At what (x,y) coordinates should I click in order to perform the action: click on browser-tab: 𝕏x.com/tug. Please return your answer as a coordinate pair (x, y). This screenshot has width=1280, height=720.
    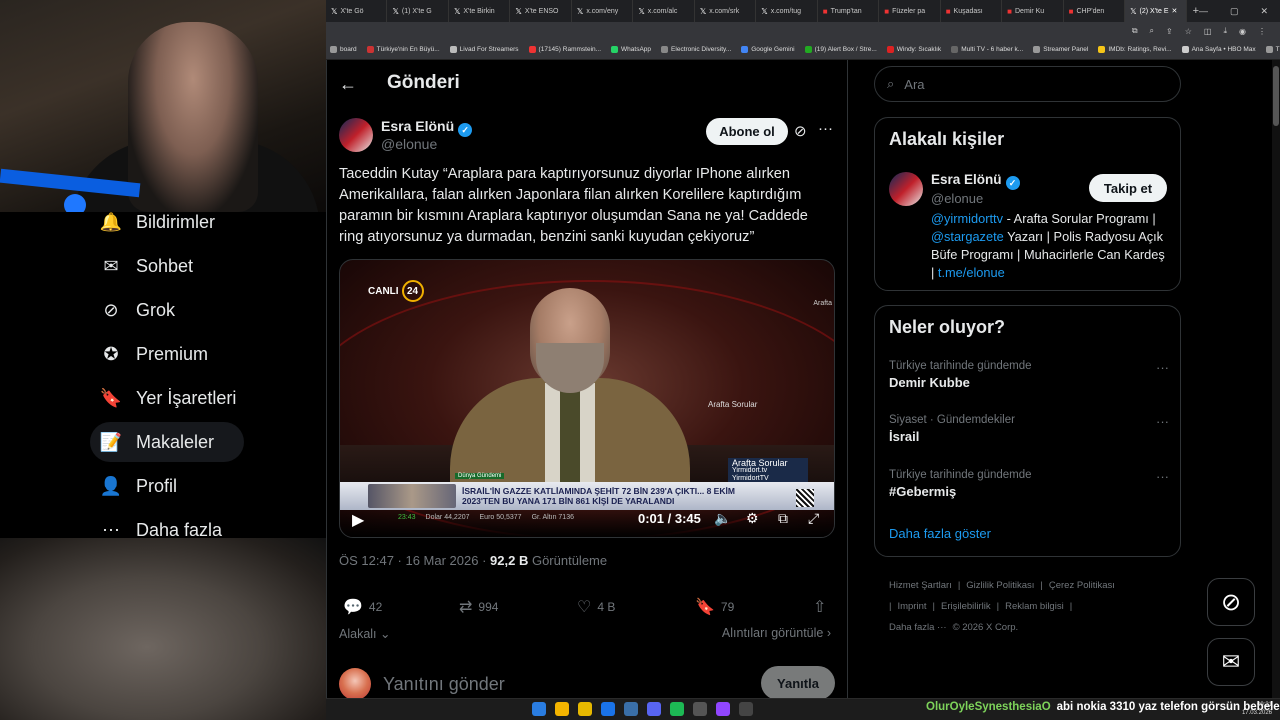
    Looking at the image, I should click on (787, 11).